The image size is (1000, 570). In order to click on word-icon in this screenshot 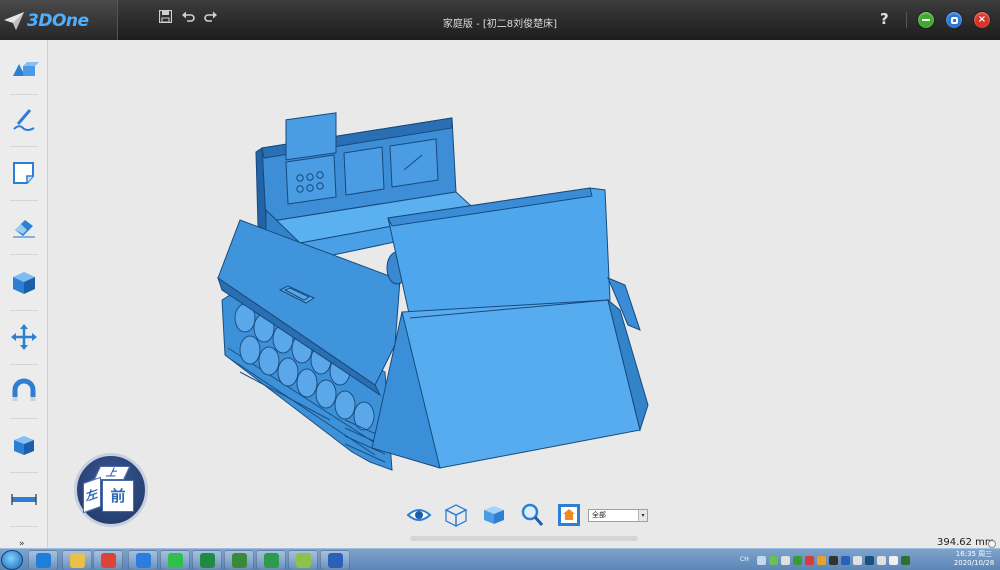, I will do `click(335, 560)`.